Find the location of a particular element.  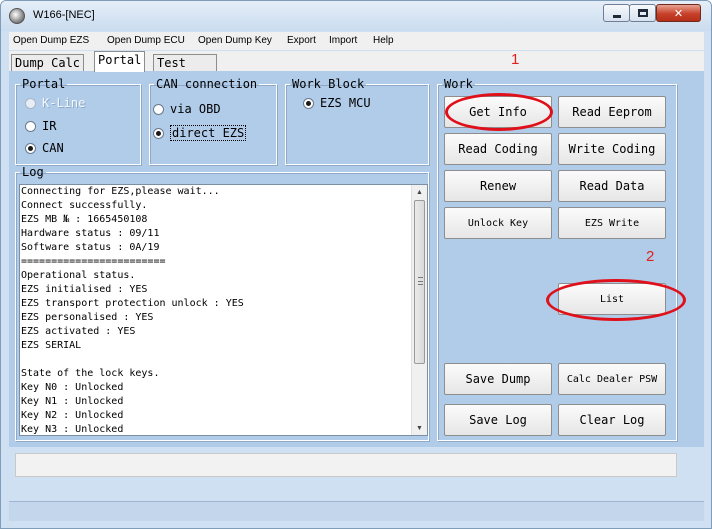

maximize-button is located at coordinates (642, 13).